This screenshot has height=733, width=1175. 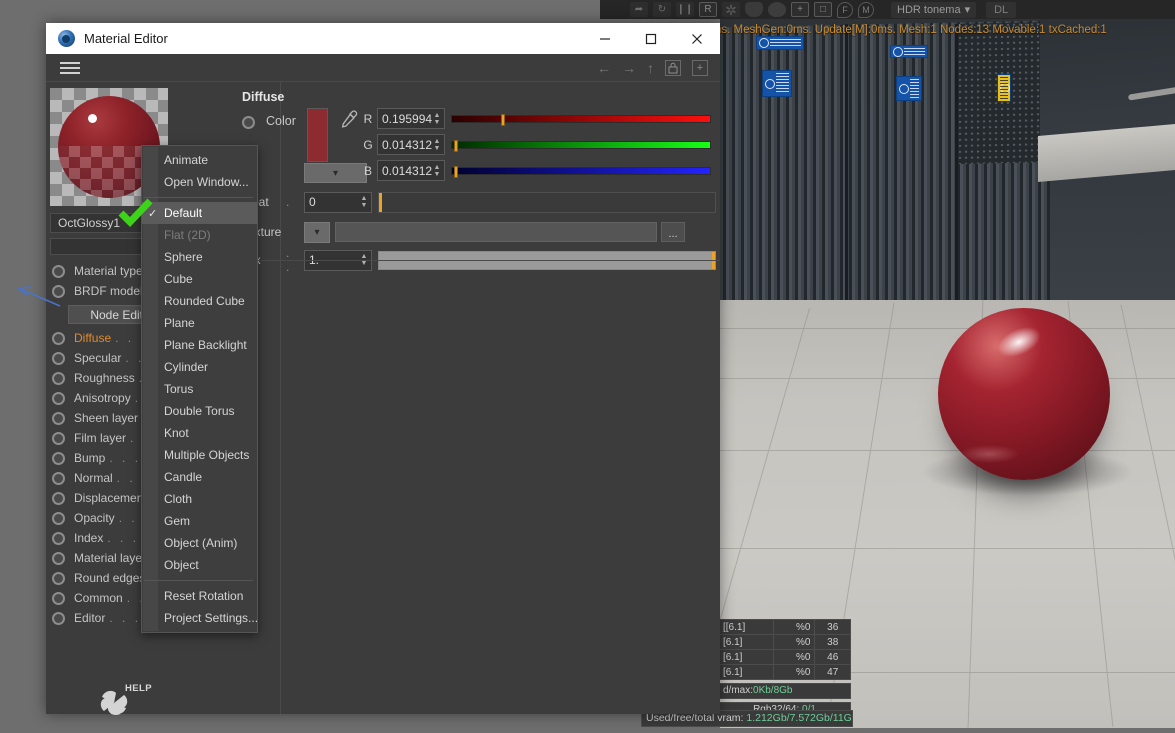 What do you see at coordinates (650, 68) in the screenshot?
I see `up-arrow-icon: ↑` at bounding box center [650, 68].